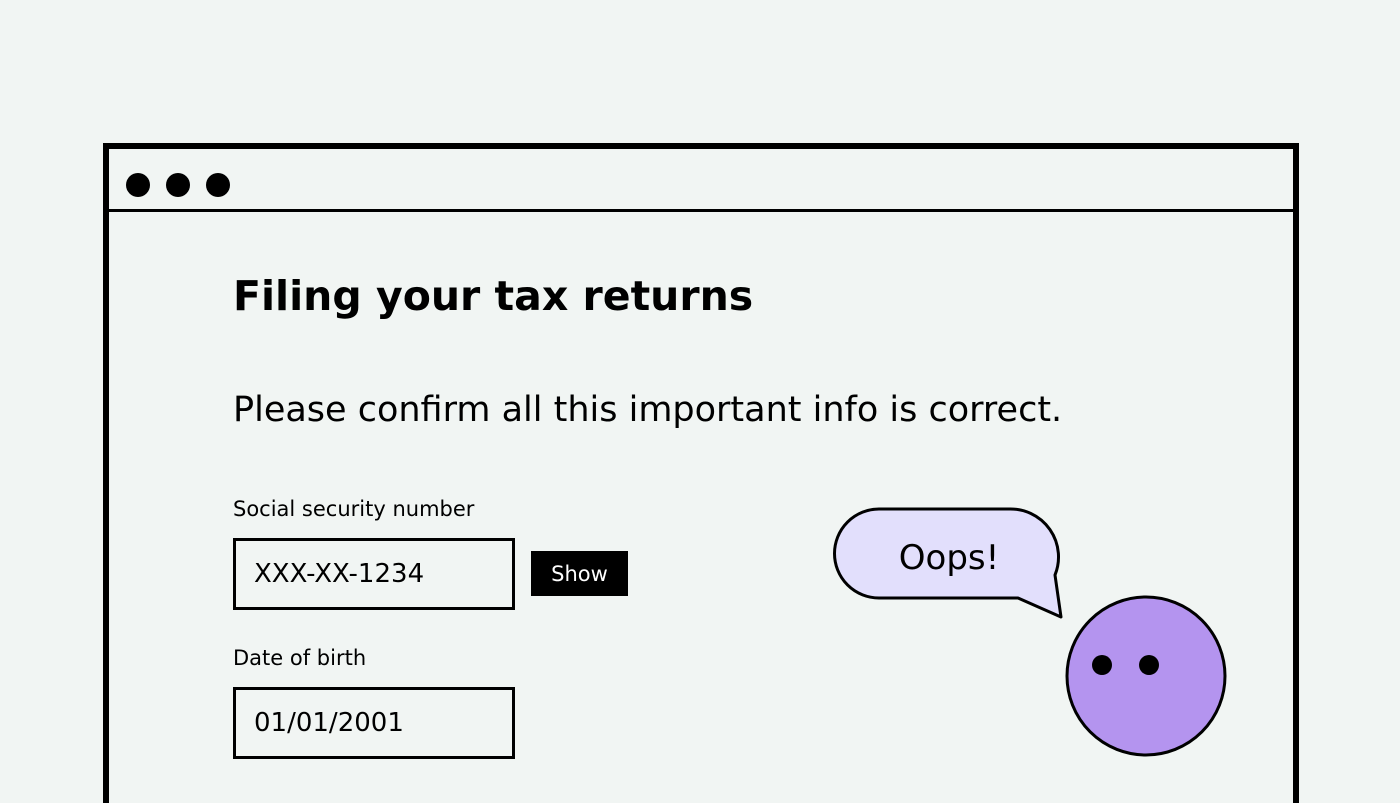  Describe the element at coordinates (579, 573) in the screenshot. I see `show-ssn-button: Show` at that location.